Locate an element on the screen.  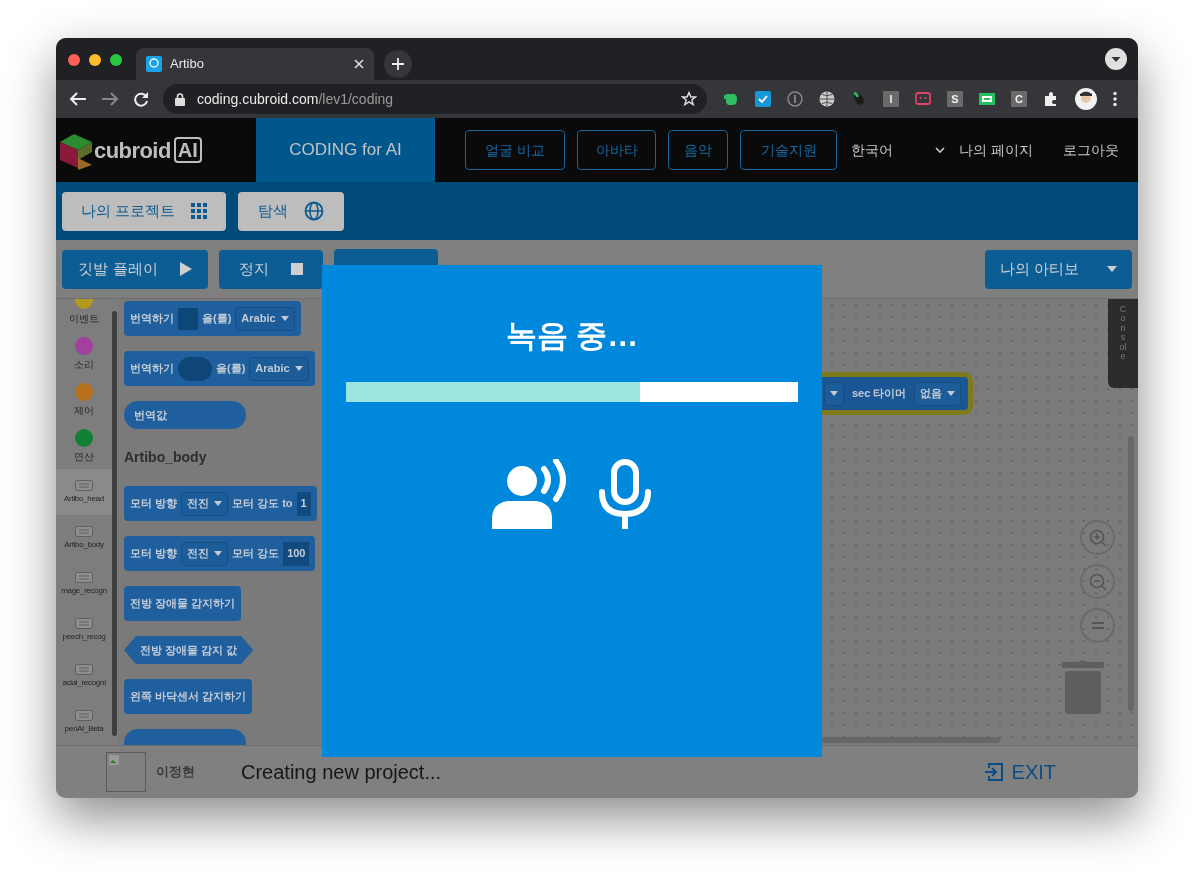
block-label: sec 타이머 is located at coordinates (879, 394).